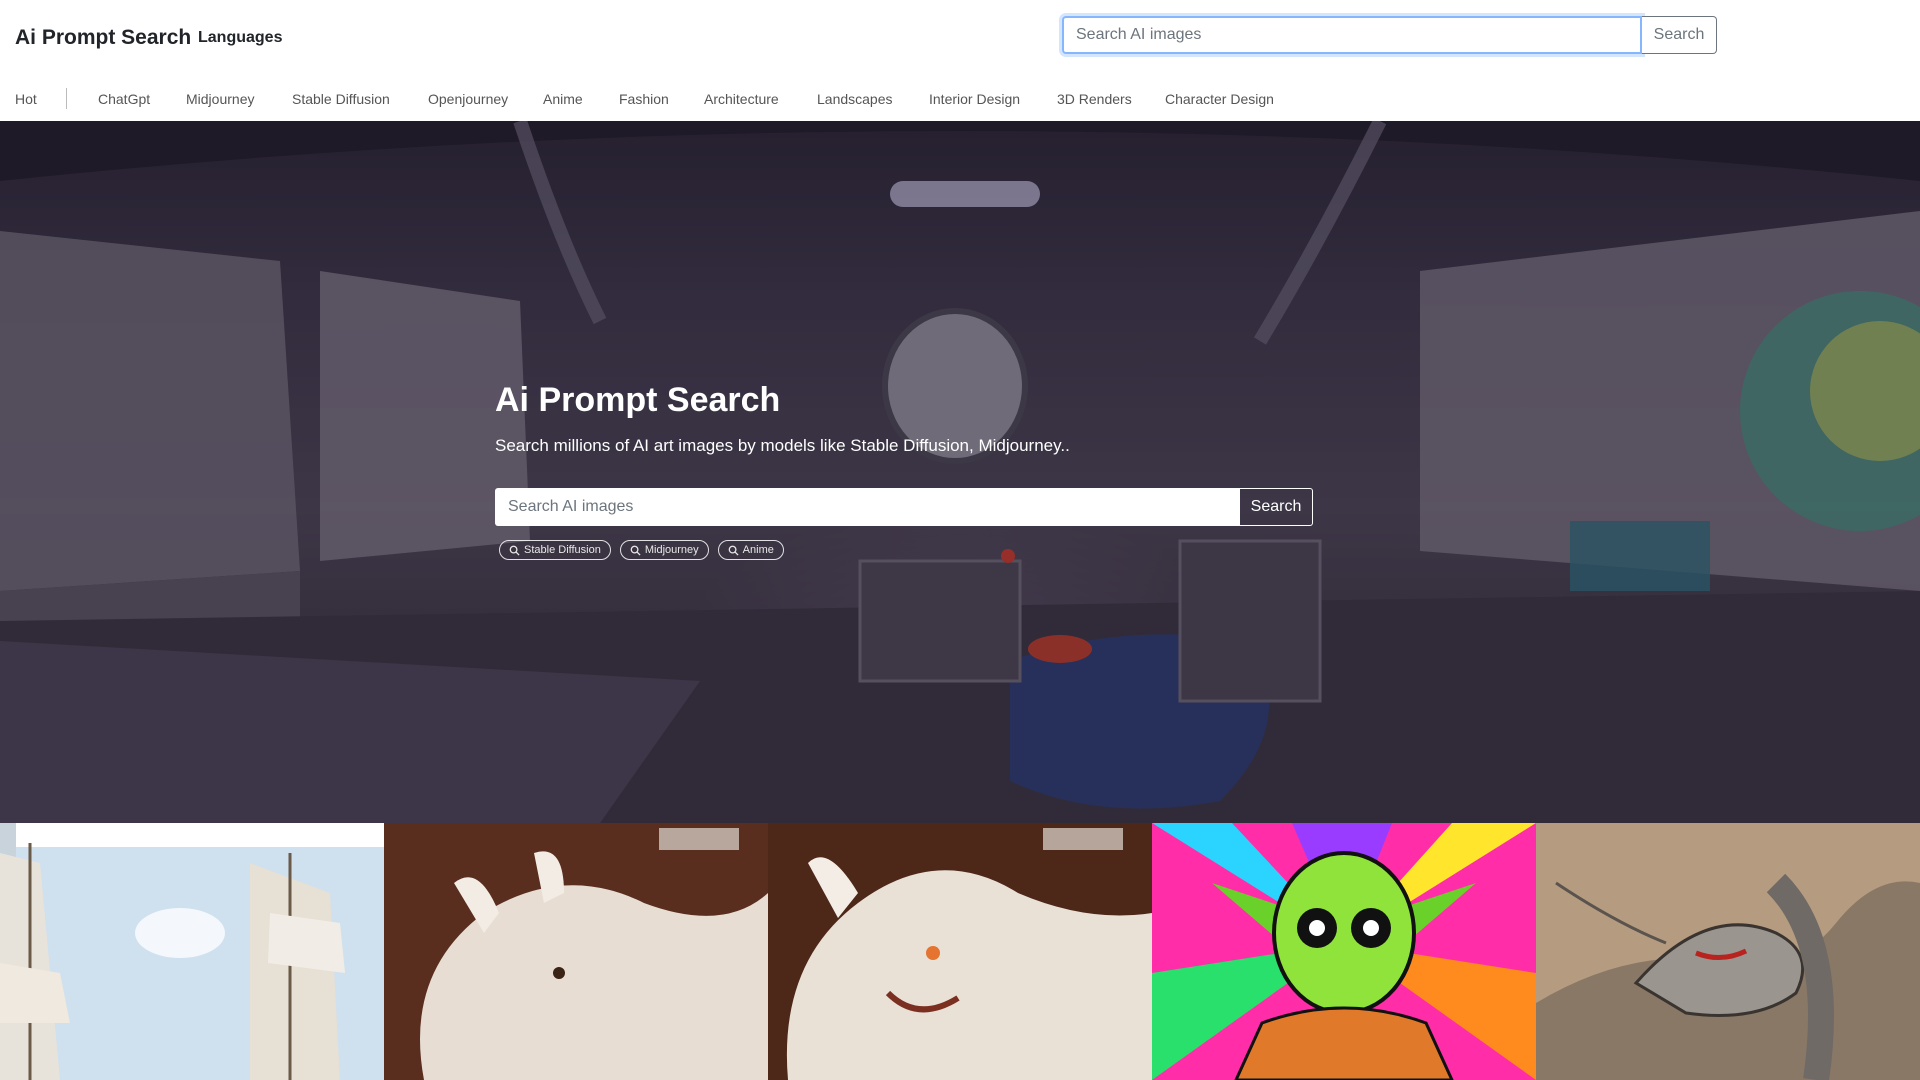 The width and height of the screenshot is (1920, 1080). What do you see at coordinates (1276, 507) in the screenshot?
I see `hero-search-button: Search` at bounding box center [1276, 507].